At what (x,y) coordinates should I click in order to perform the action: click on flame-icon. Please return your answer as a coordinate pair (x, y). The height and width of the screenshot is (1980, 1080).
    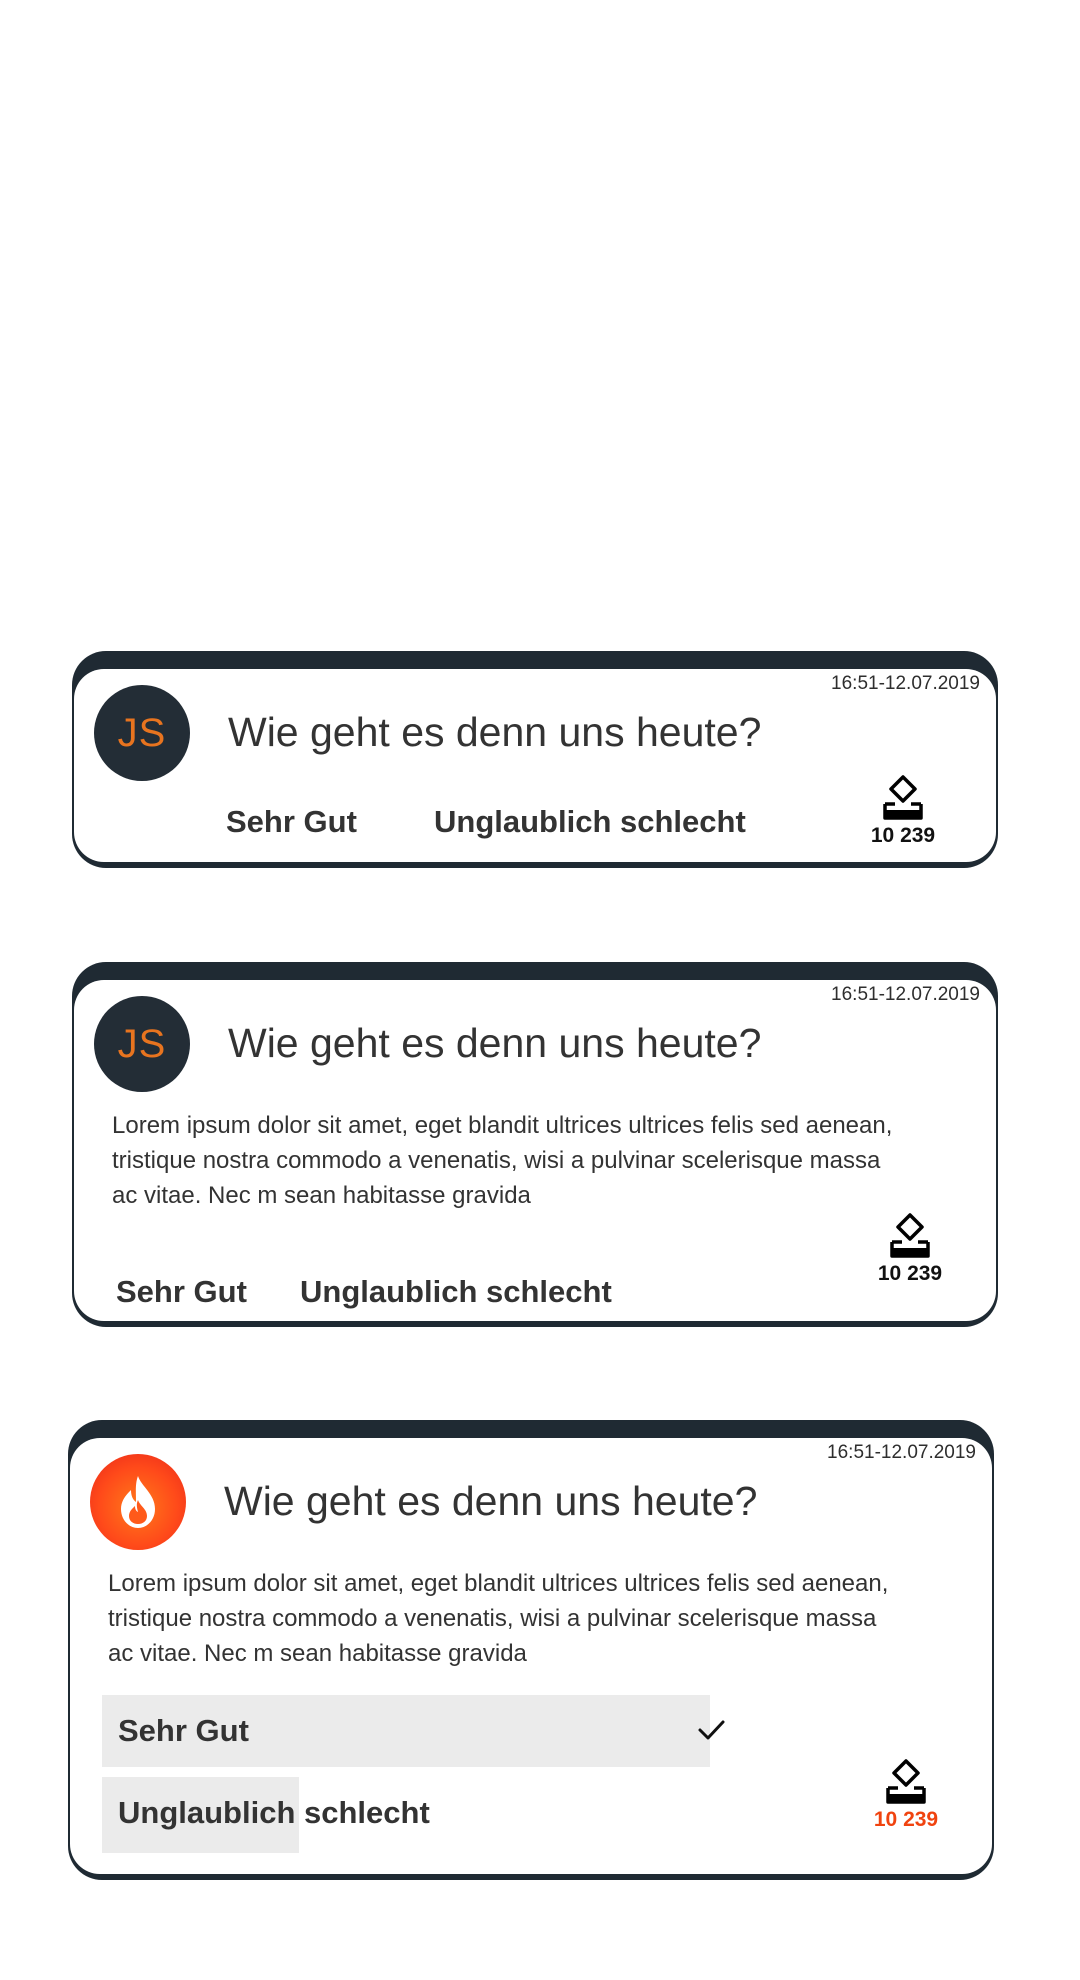
    Looking at the image, I should click on (138, 1502).